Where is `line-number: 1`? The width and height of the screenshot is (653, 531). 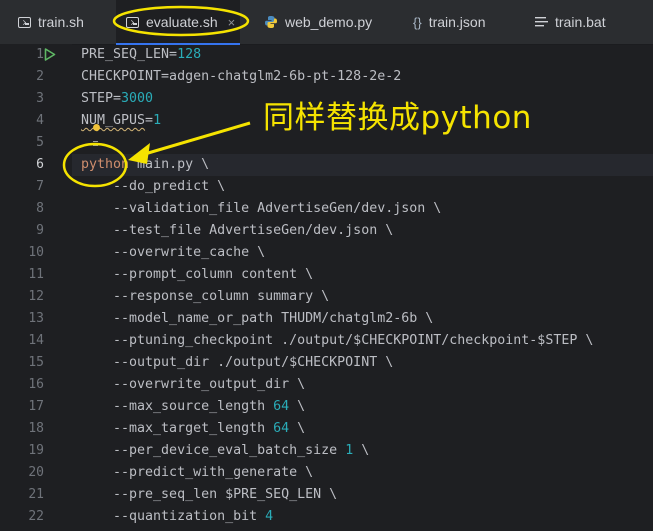
line-number: 1 is located at coordinates (40, 54).